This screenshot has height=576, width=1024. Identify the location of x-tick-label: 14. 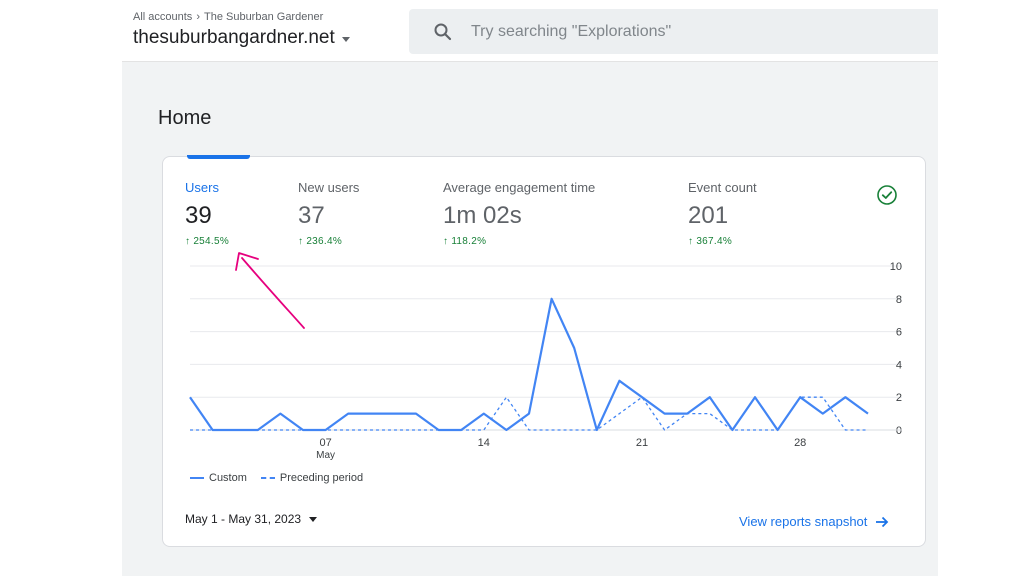
(484, 443).